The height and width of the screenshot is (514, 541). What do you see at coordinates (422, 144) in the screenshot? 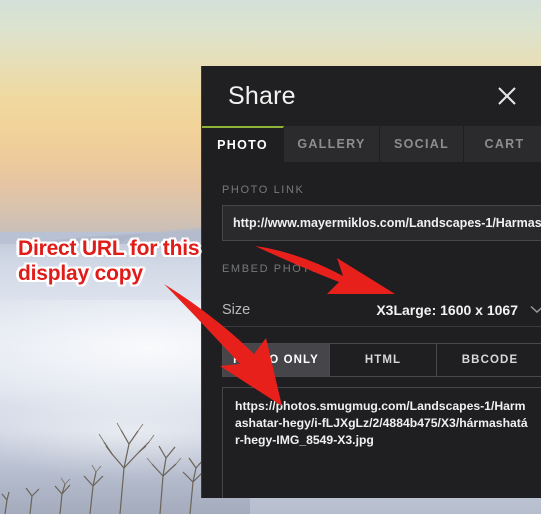
I see `tab-social: SOCIAL` at bounding box center [422, 144].